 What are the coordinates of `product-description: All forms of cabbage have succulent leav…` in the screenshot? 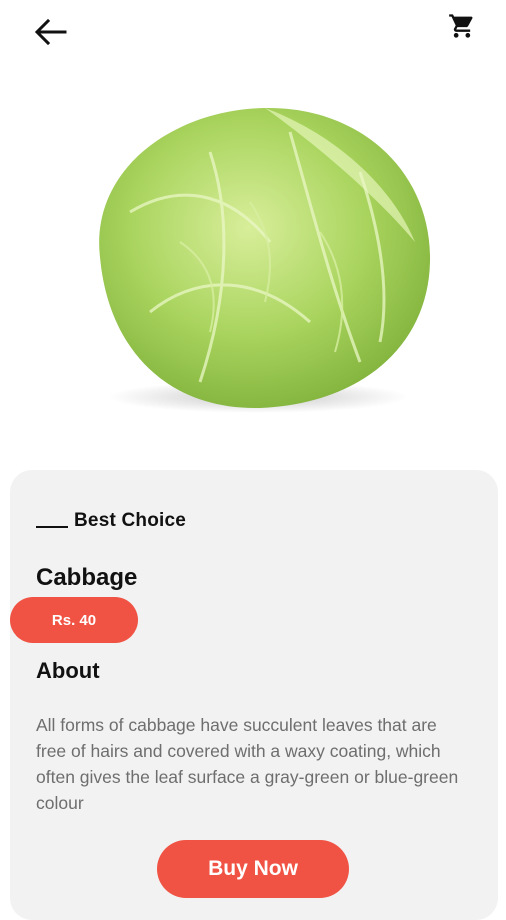 It's located at (247, 764).